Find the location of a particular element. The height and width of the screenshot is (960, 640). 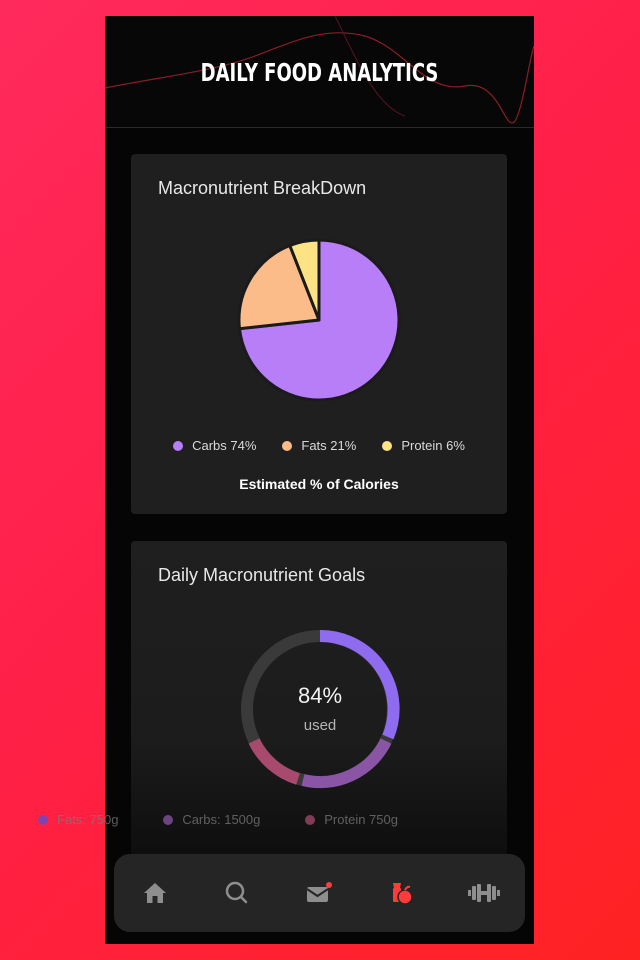

legend-label: Carbs 74% is located at coordinates (224, 445).